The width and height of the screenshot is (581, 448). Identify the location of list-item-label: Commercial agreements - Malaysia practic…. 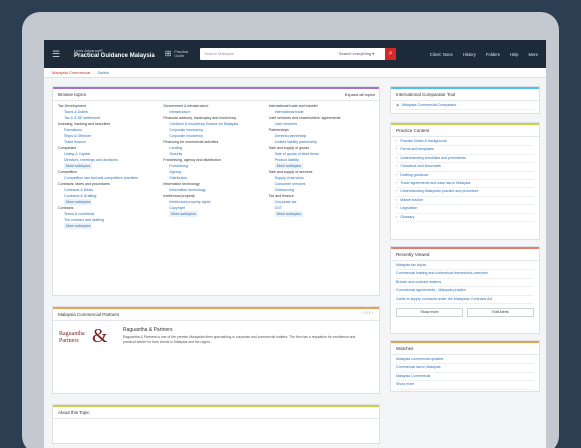
(431, 290).